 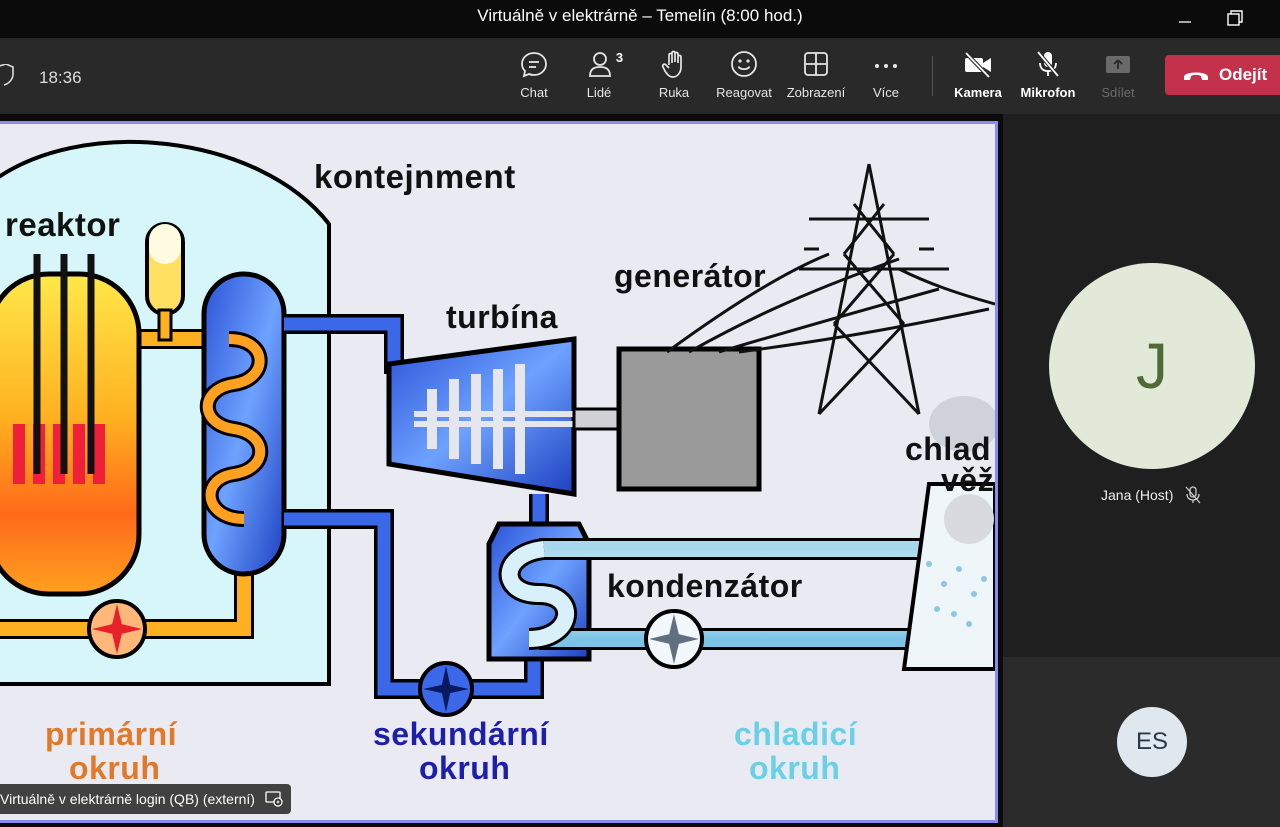 What do you see at coordinates (534, 65) in the screenshot?
I see `chat-icon` at bounding box center [534, 65].